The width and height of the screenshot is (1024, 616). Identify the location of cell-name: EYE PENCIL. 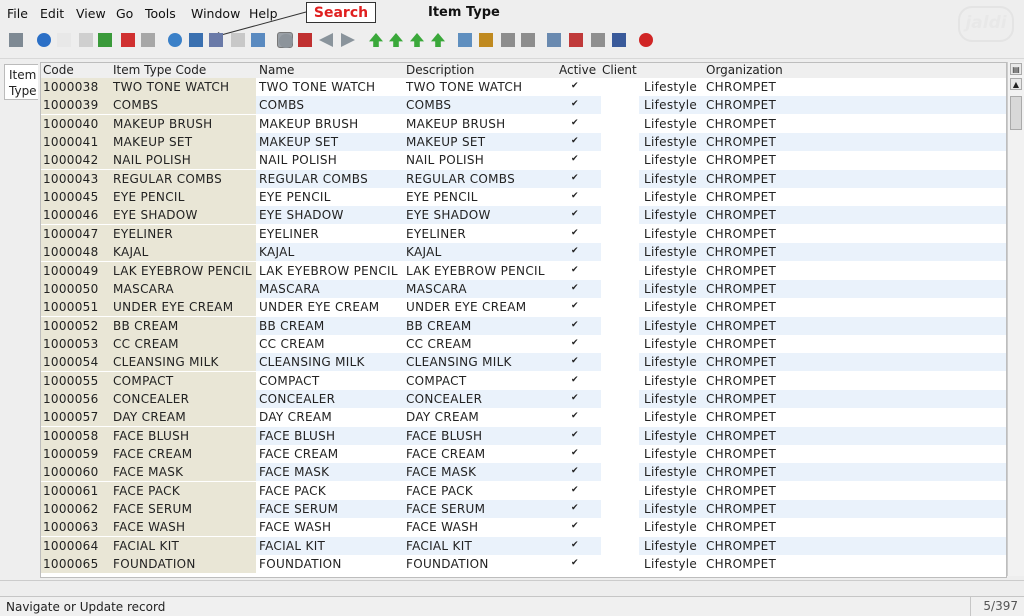
(295, 197).